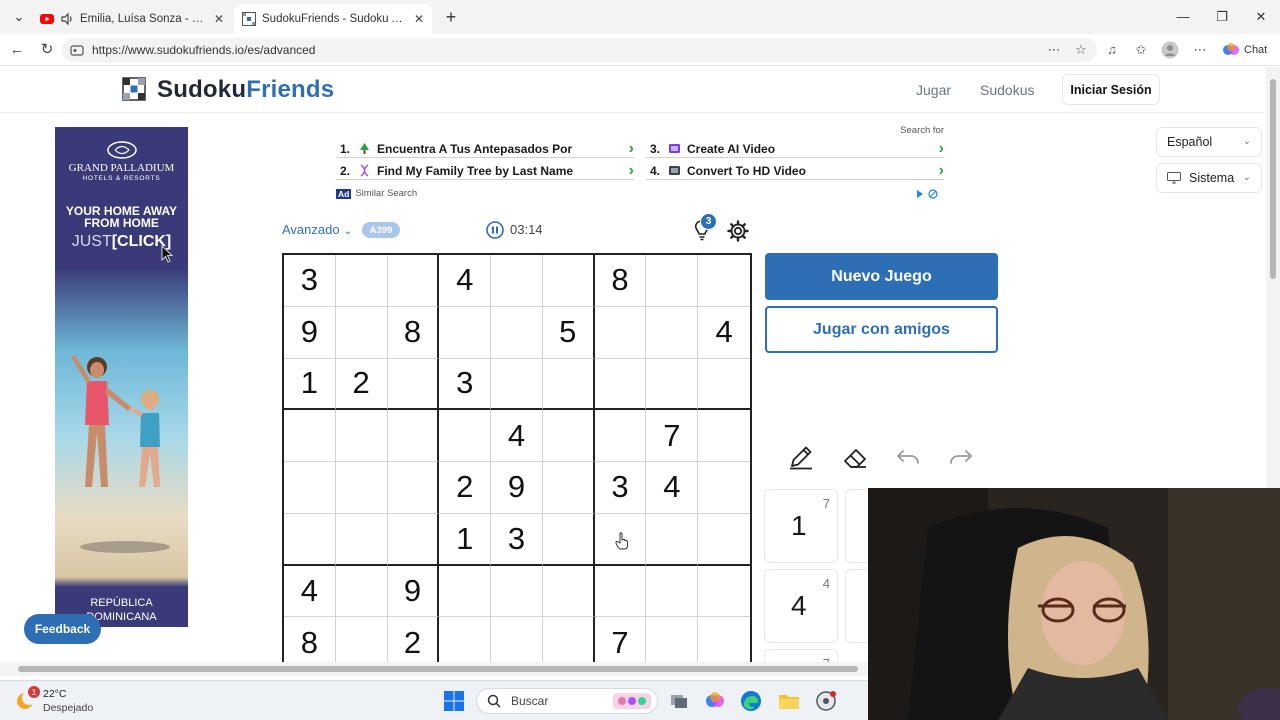 The image size is (1280, 720). Describe the element at coordinates (465, 539) in the screenshot. I see `sudoku-cell-r6c4: 1` at that location.